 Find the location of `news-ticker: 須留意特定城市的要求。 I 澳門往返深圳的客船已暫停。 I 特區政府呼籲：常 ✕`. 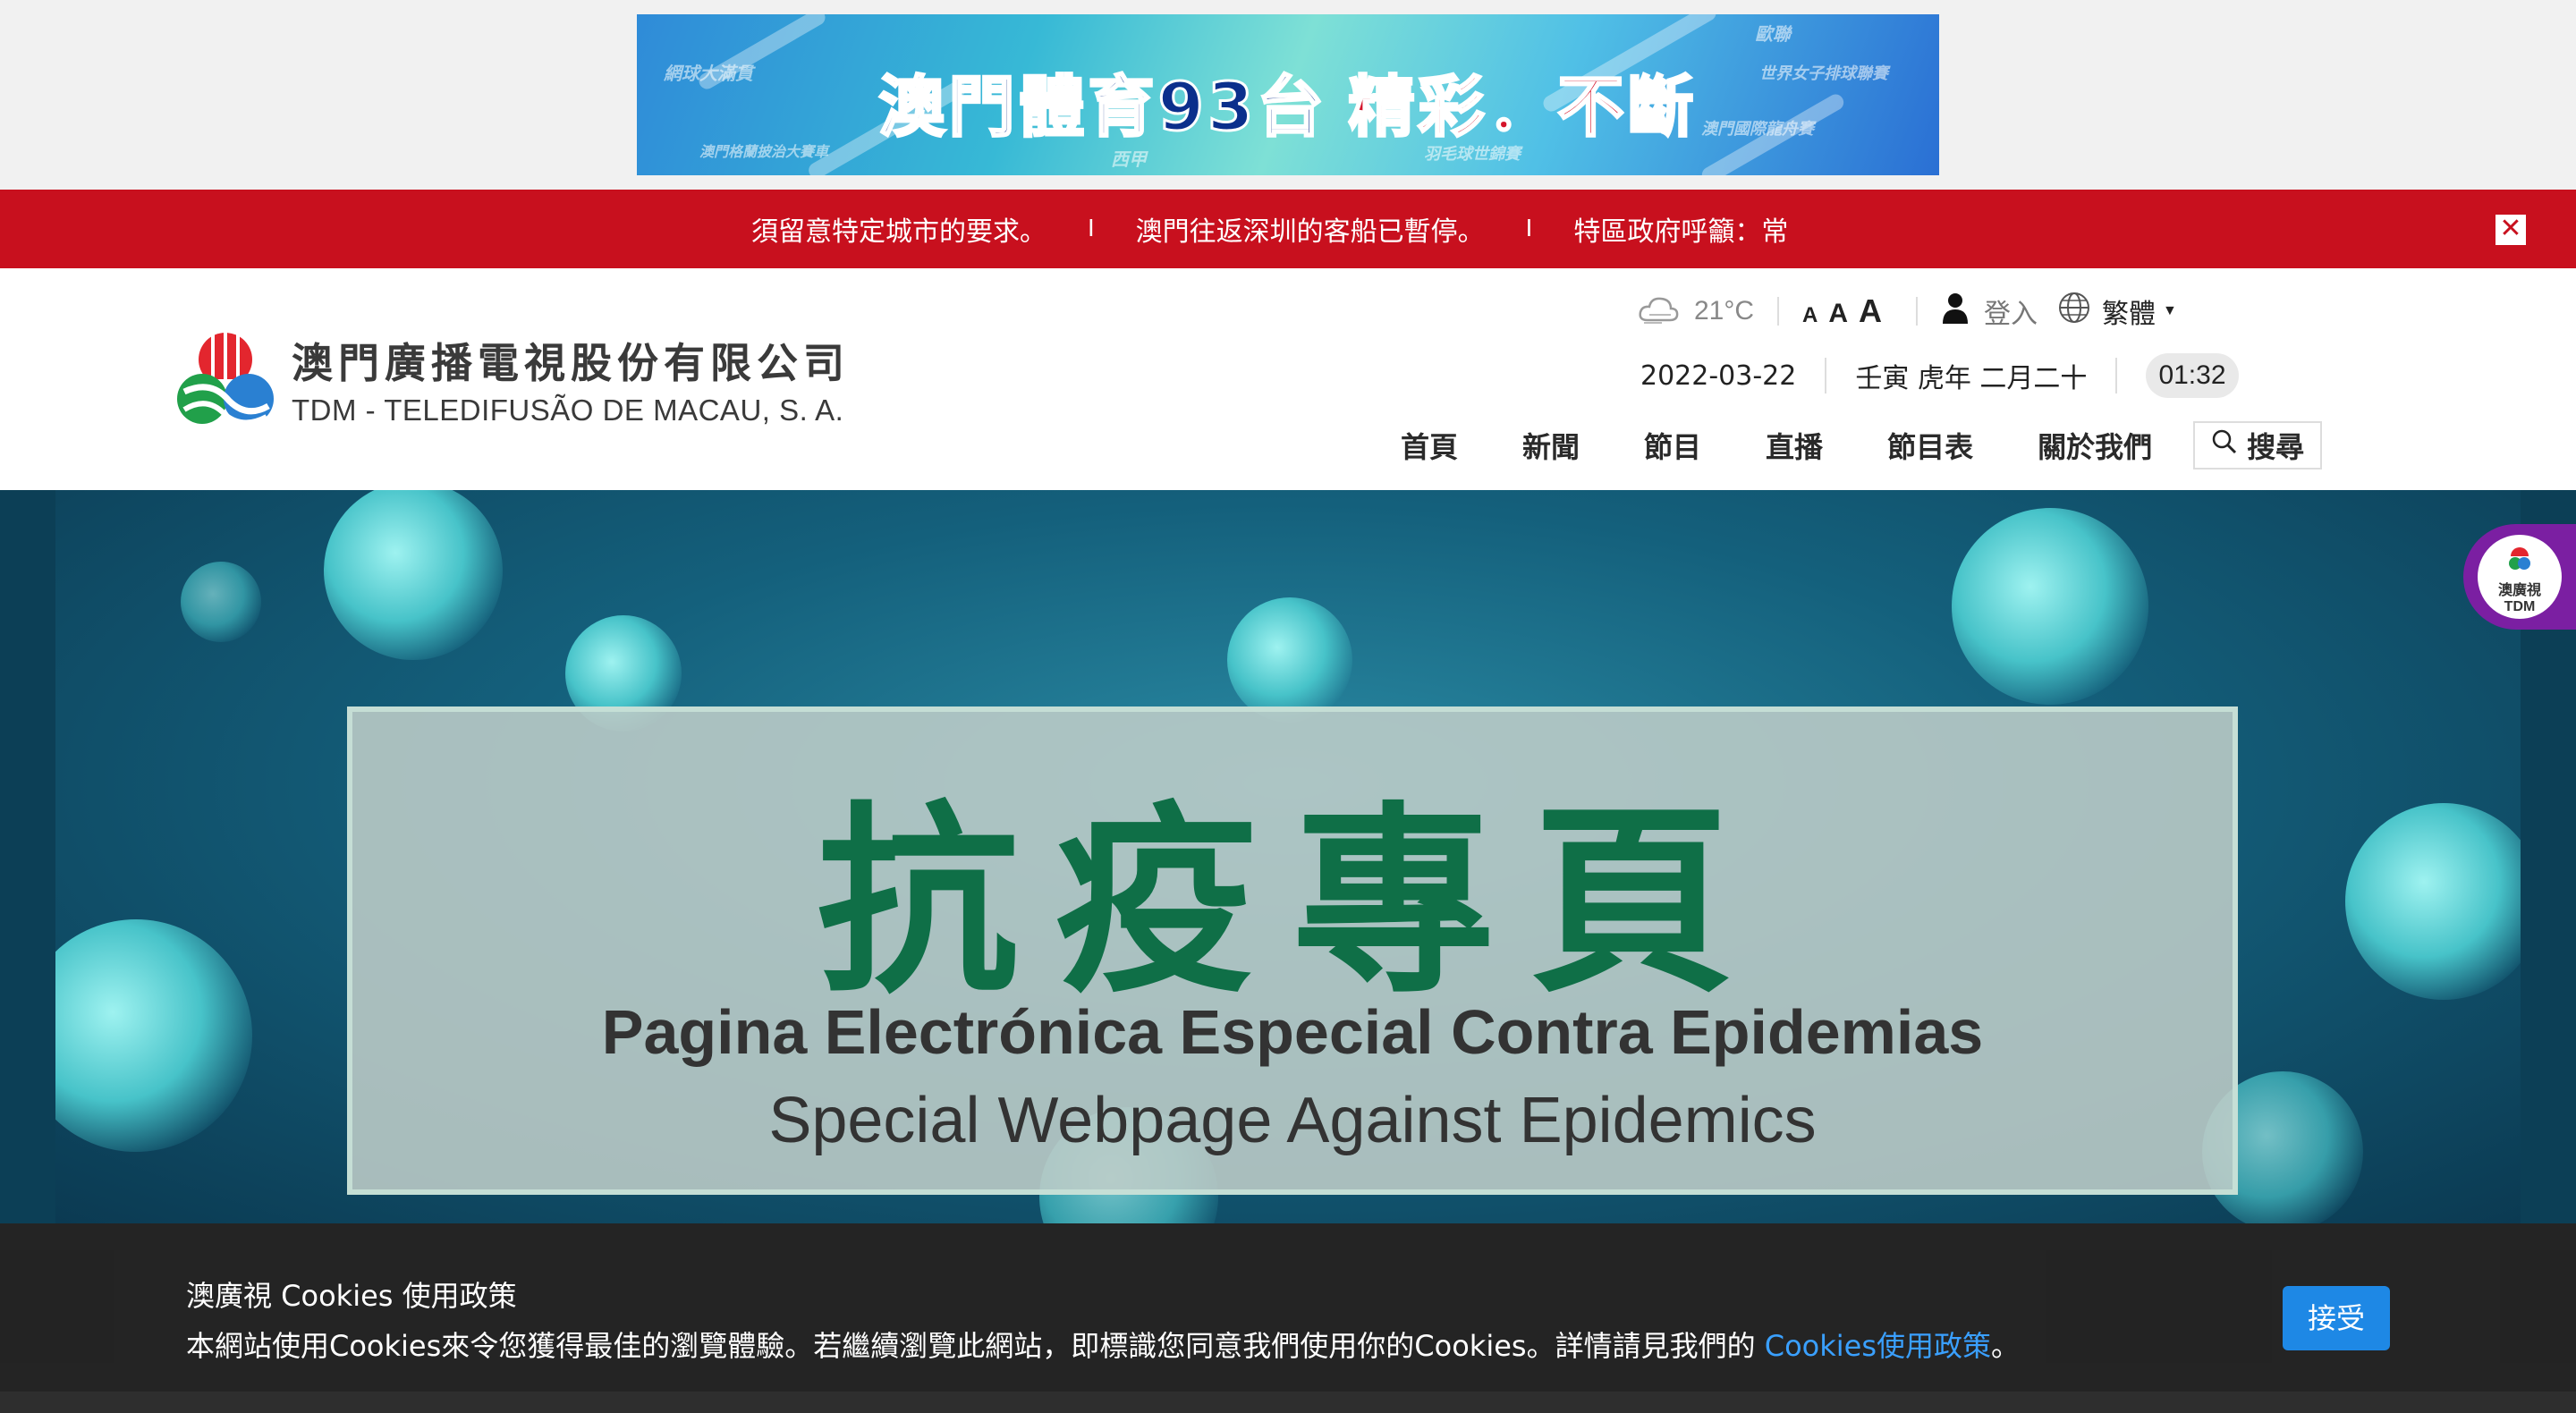

news-ticker: 須留意特定城市的要求。 I 澳門往返深圳的客船已暫停。 I 特區政府呼籲：常 ✕ is located at coordinates (1288, 229).